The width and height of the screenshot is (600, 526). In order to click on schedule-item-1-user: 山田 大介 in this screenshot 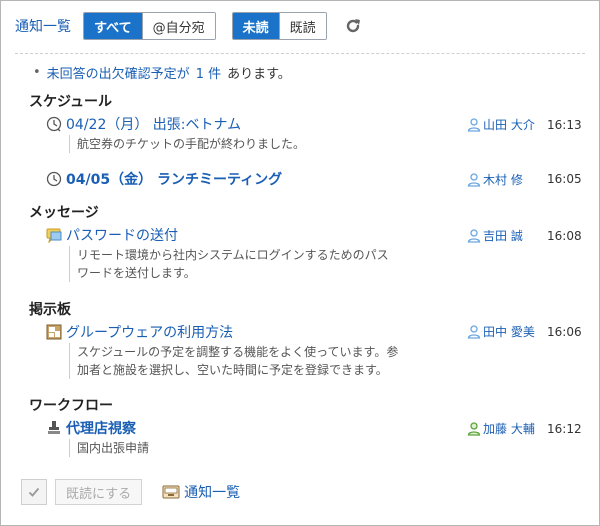, I will do `click(501, 124)`.